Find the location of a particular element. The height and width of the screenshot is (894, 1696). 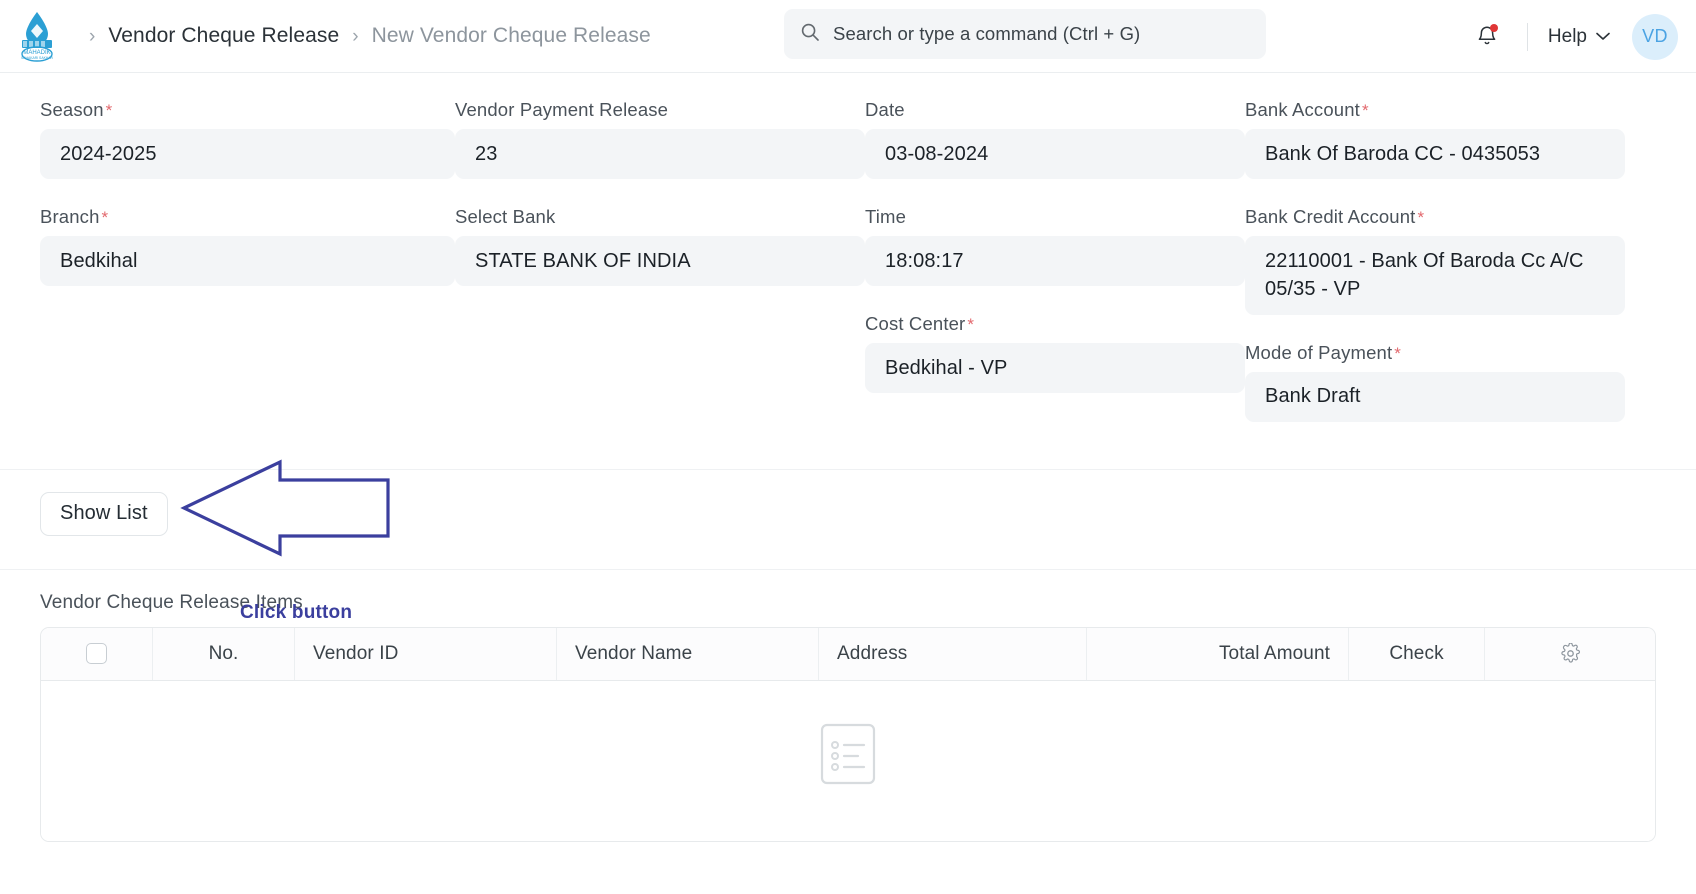

field-branch: Branch * Bedkihal is located at coordinates (247, 246).